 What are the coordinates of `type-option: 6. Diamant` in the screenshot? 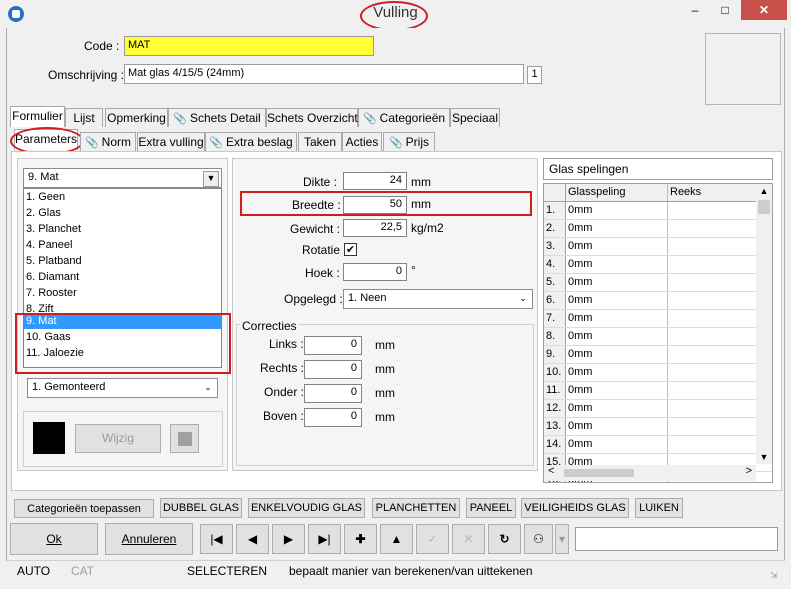 It's located at (122, 277).